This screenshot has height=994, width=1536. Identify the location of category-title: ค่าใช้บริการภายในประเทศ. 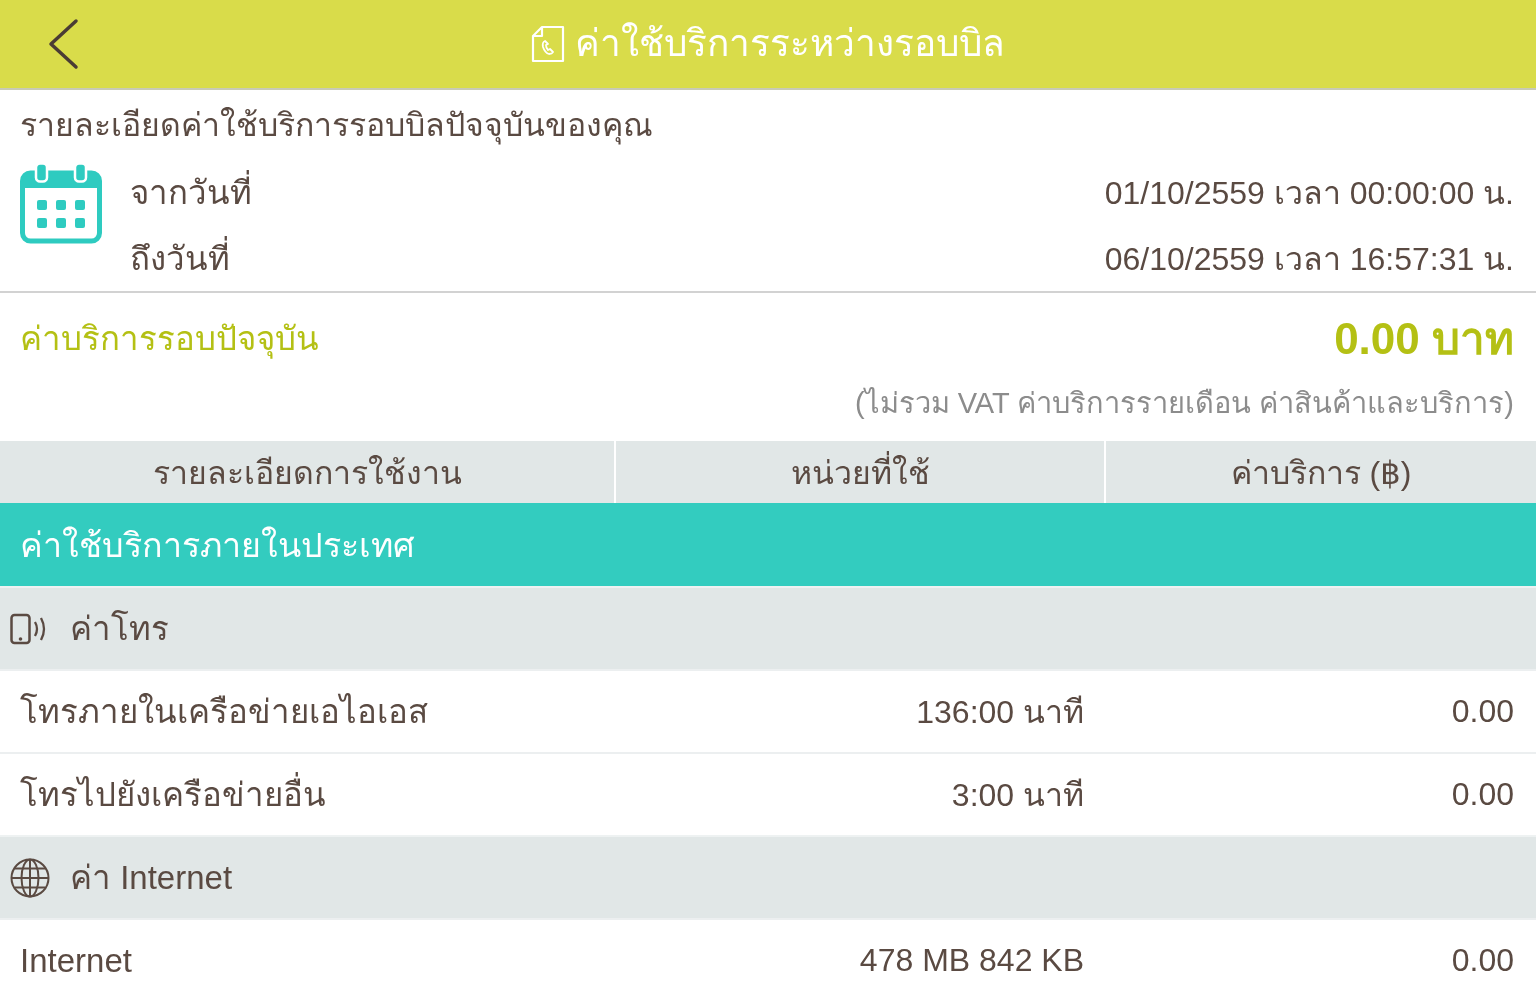
(217, 545).